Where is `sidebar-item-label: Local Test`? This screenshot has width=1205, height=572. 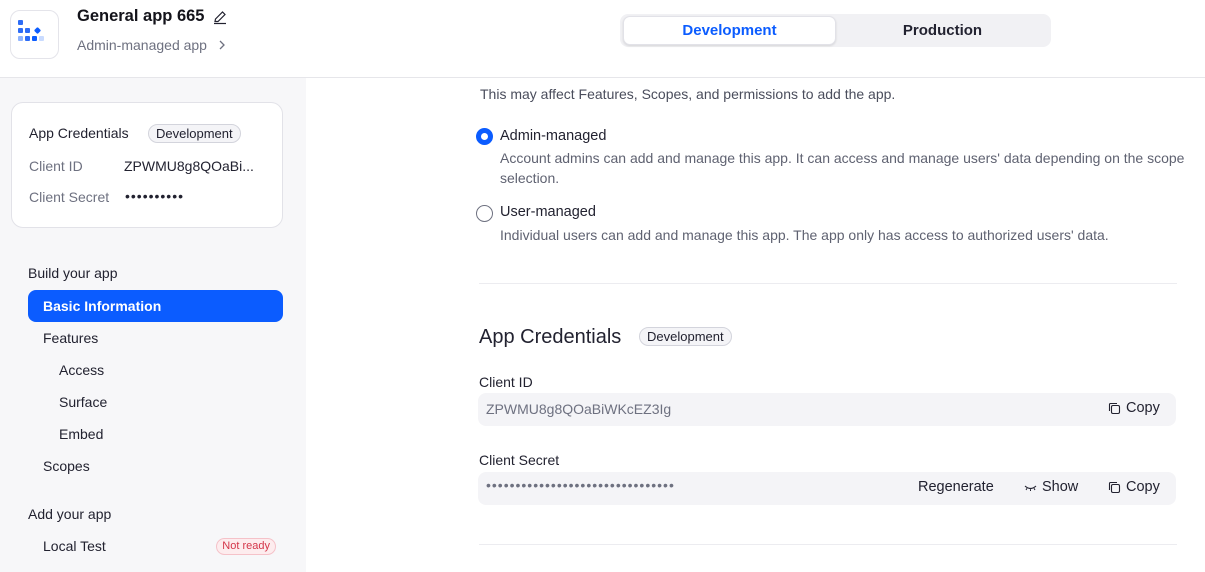
sidebar-item-label: Local Test is located at coordinates (74, 546).